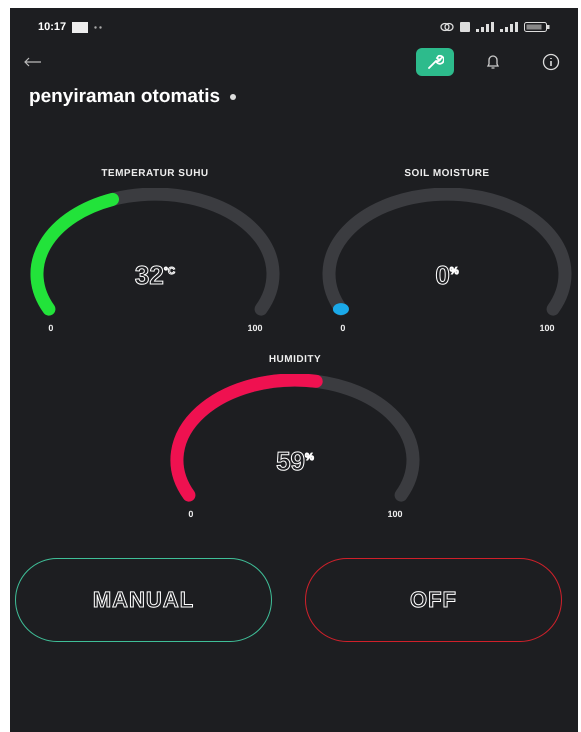  Describe the element at coordinates (33, 62) in the screenshot. I see `back-arrow-icon` at that location.